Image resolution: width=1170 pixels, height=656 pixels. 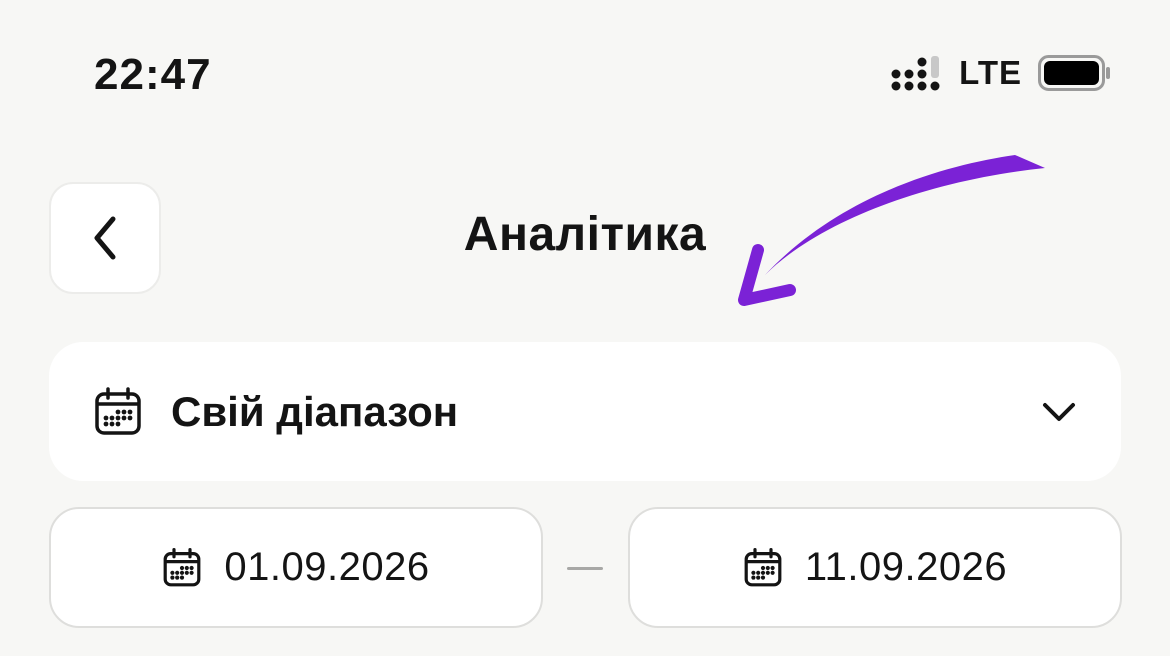 What do you see at coordinates (915, 73) in the screenshot?
I see `signal-icon` at bounding box center [915, 73].